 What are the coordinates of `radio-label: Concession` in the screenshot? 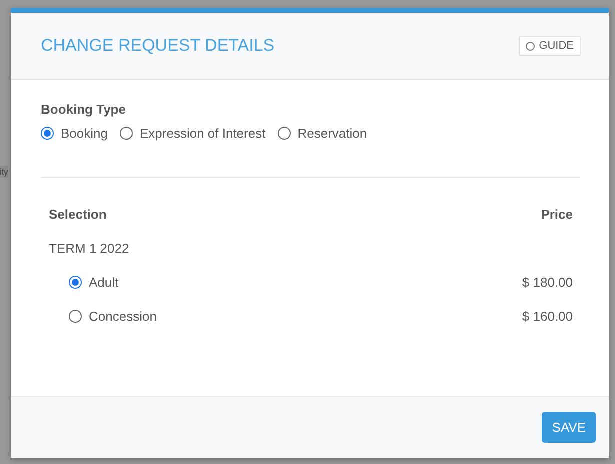 It's located at (123, 316).